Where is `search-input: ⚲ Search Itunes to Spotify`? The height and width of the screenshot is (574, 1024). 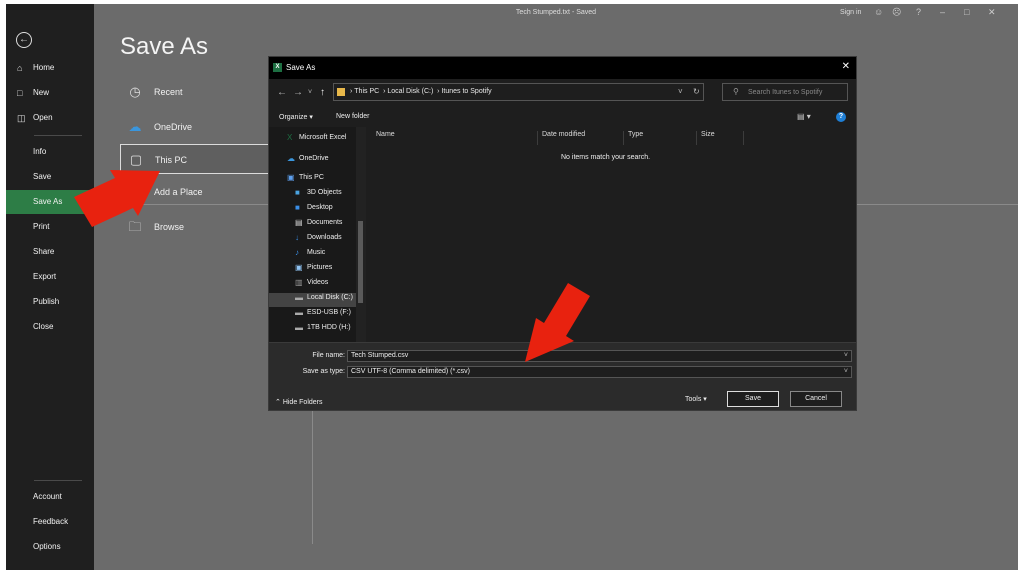 search-input: ⚲ Search Itunes to Spotify is located at coordinates (785, 92).